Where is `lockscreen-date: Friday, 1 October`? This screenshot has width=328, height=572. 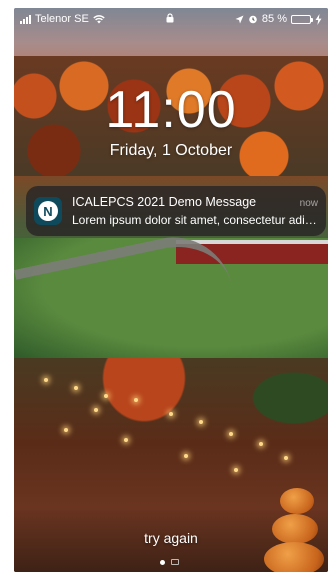
lockscreen-date: Friday, 1 October is located at coordinates (171, 150).